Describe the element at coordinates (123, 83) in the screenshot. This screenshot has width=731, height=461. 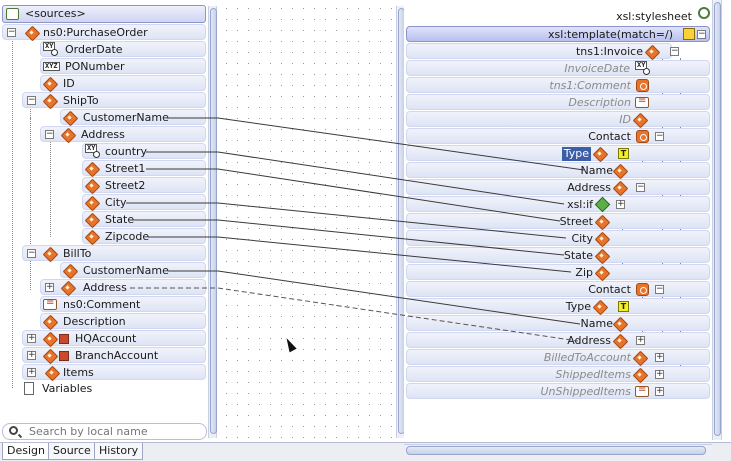
I see `tree-row-id: ID` at that location.